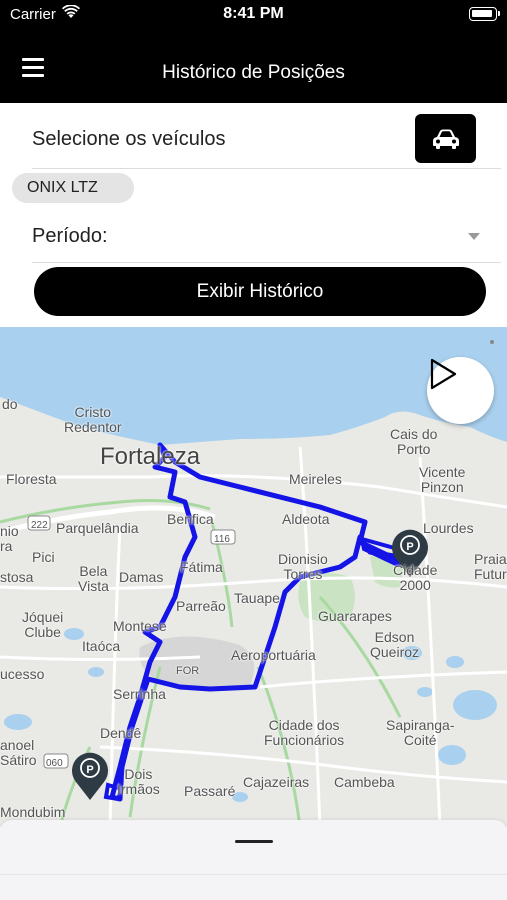 This screenshot has width=507, height=900. What do you see at coordinates (70, 236) in the screenshot?
I see `period-label: Período:` at bounding box center [70, 236].